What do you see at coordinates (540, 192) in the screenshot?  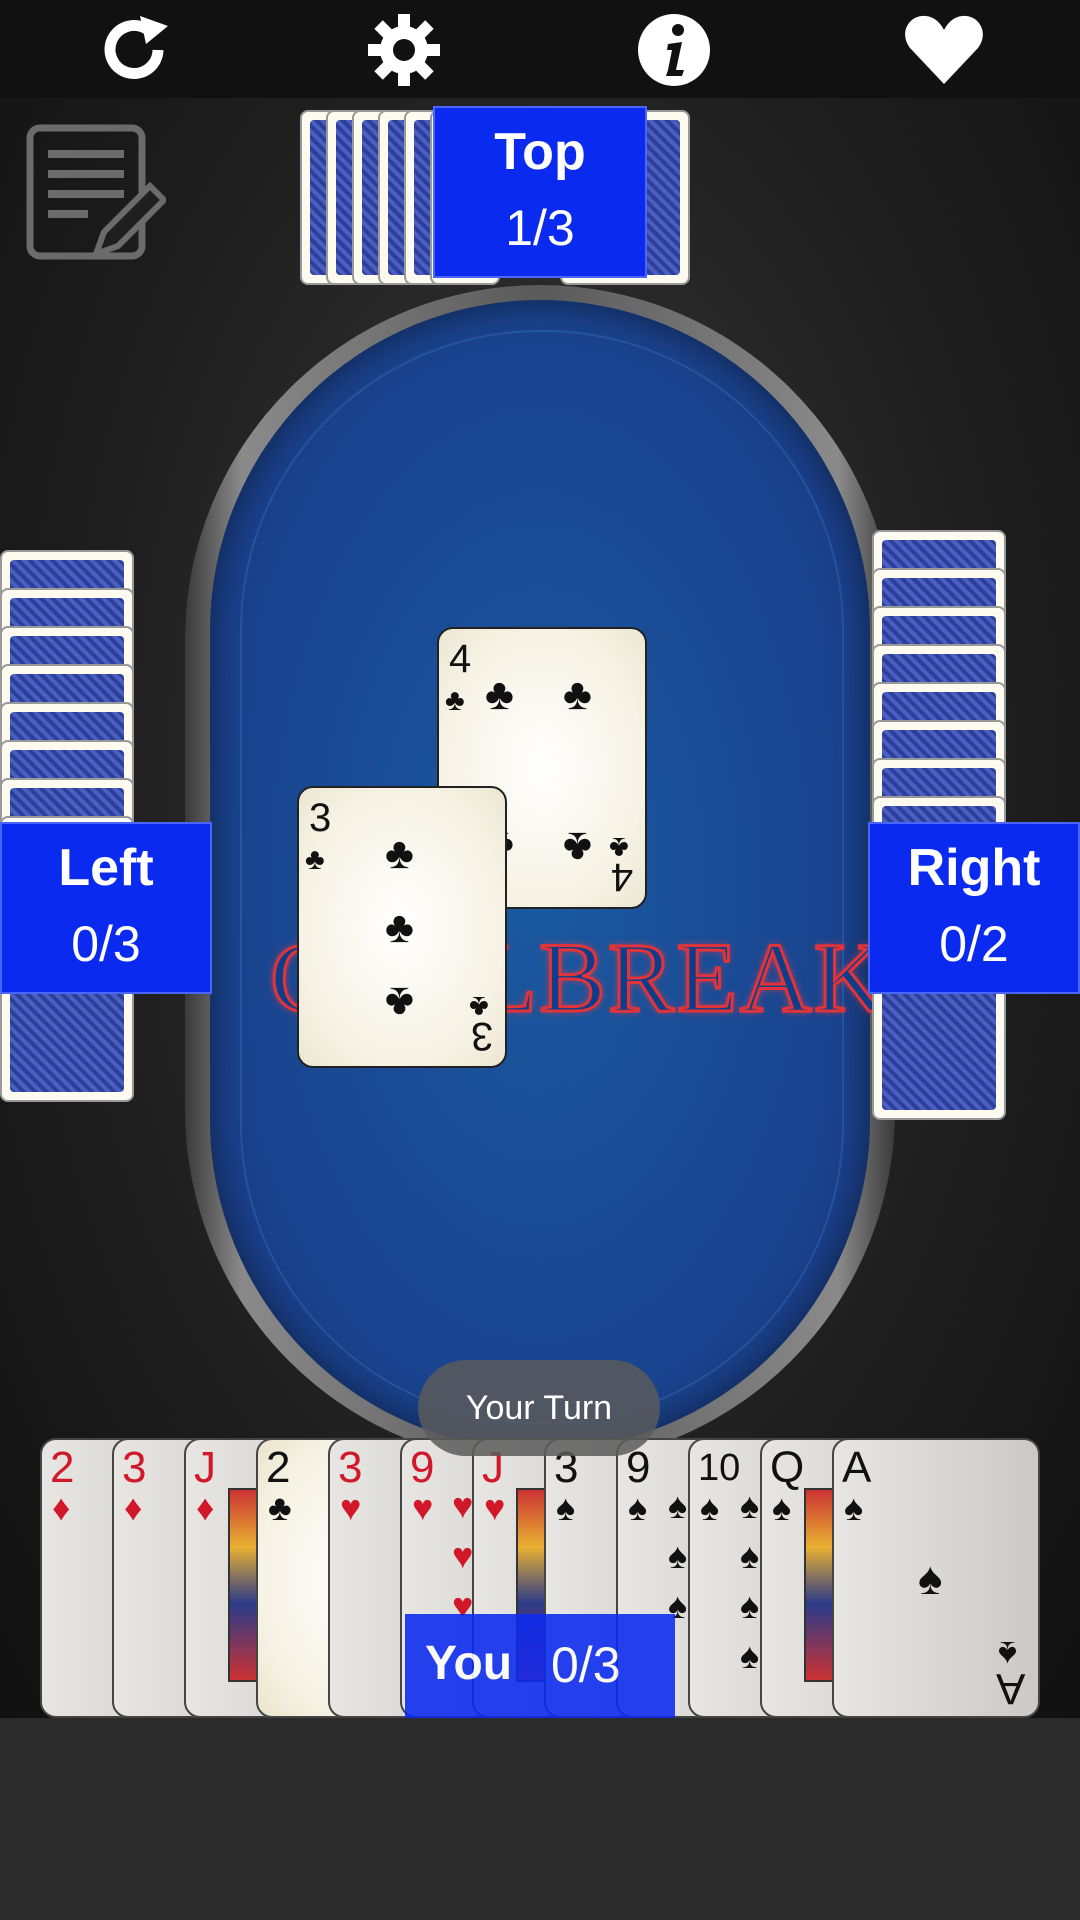 I see `top-player-label: Top 1/3` at bounding box center [540, 192].